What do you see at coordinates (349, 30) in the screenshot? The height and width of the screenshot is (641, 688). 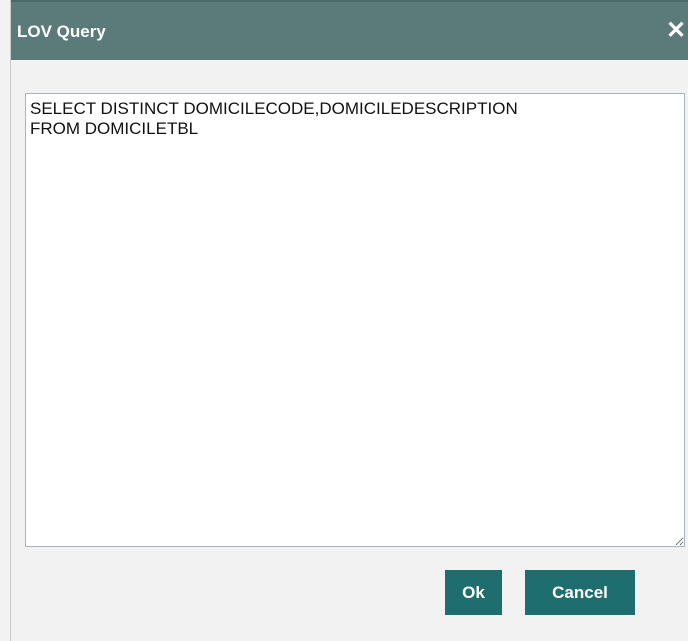 I see `dialog-titlebar: LOV Query ✕` at bounding box center [349, 30].